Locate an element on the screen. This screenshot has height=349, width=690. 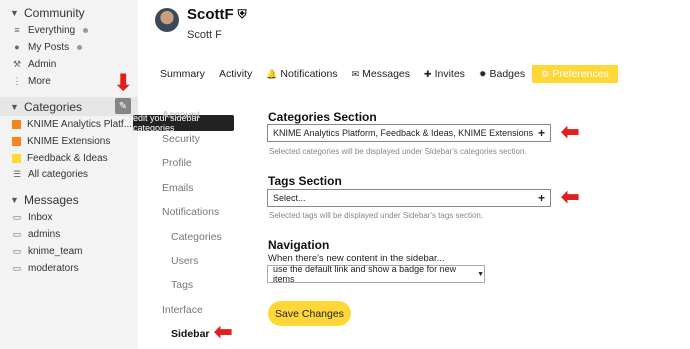
tab-notifications: 🔔 Notifications is located at coordinates (301, 74).